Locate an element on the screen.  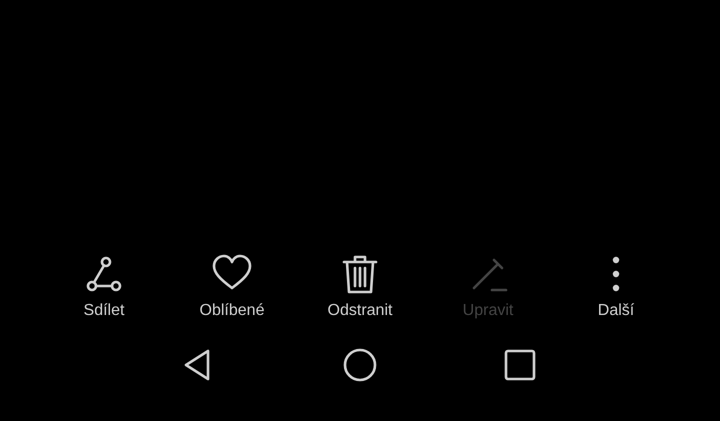
delete-button: Odstranit is located at coordinates (360, 287).